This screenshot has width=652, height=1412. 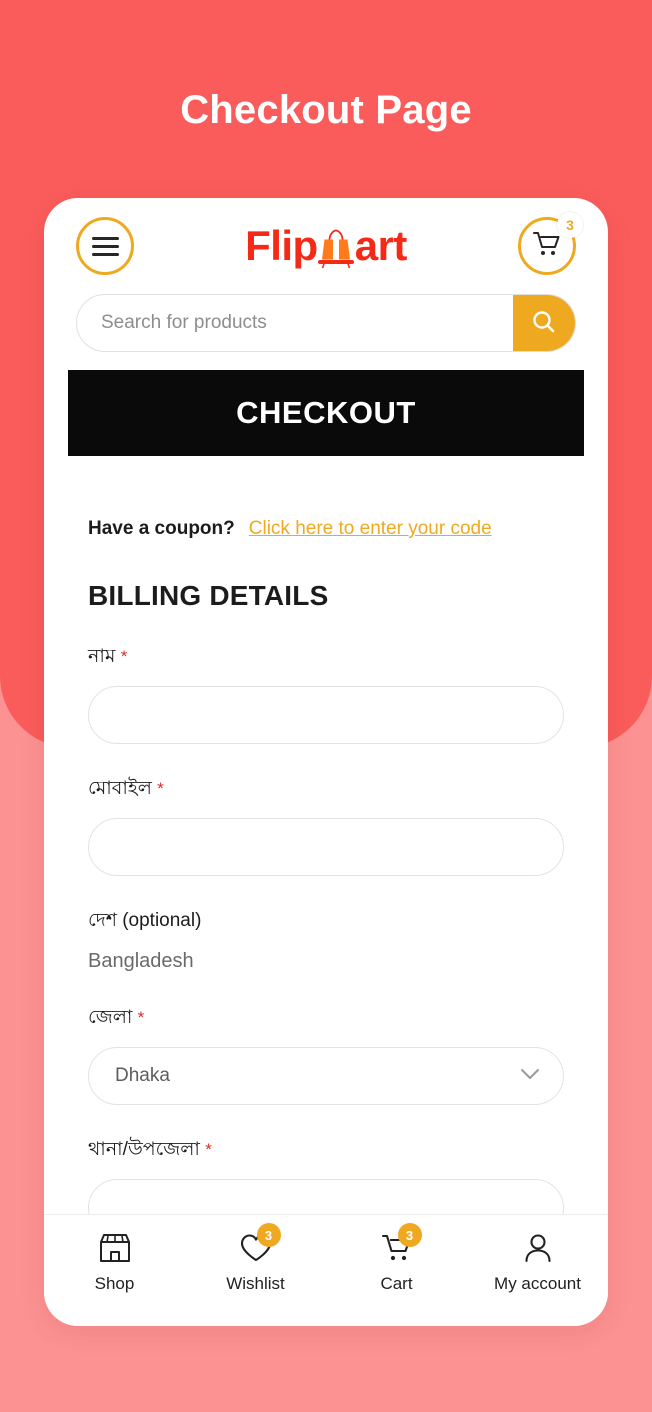 I want to click on nav-label-my-account: My account, so click(x=537, y=1283).